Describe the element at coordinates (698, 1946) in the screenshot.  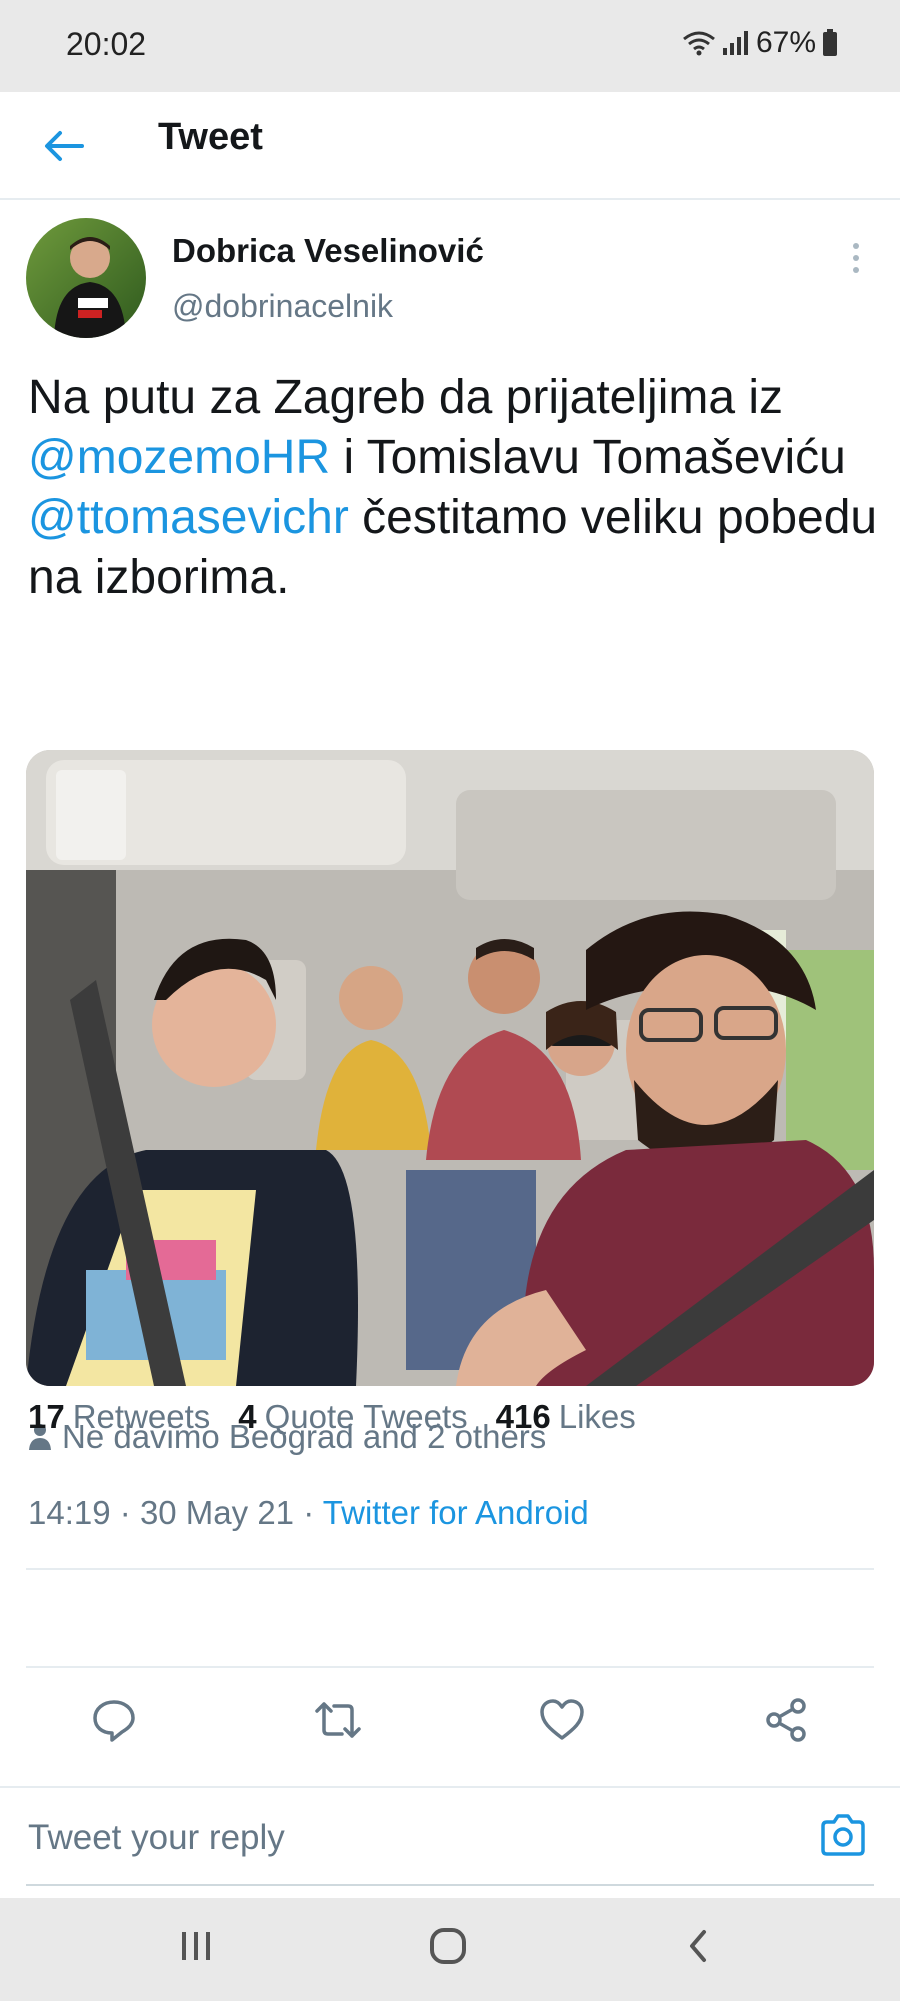
I see `back-nav-icon` at that location.